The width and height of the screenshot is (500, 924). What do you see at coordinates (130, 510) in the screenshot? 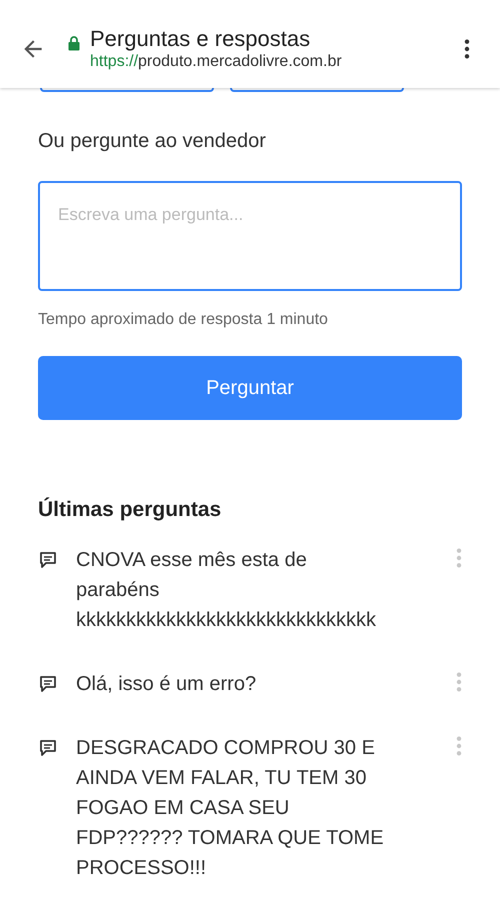
I see `section-heading: Últimas perguntas` at bounding box center [130, 510].